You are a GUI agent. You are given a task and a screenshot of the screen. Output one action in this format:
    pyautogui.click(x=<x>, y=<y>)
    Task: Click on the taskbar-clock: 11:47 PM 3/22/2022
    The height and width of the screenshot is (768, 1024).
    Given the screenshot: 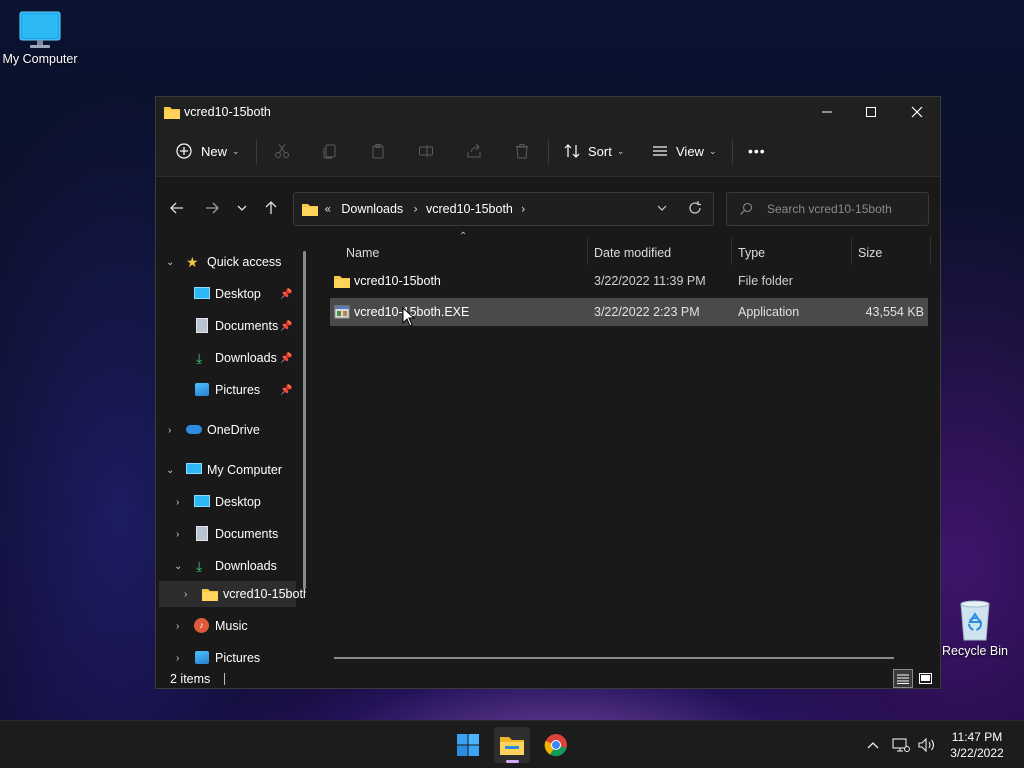 What is the action you would take?
    pyautogui.click(x=977, y=745)
    